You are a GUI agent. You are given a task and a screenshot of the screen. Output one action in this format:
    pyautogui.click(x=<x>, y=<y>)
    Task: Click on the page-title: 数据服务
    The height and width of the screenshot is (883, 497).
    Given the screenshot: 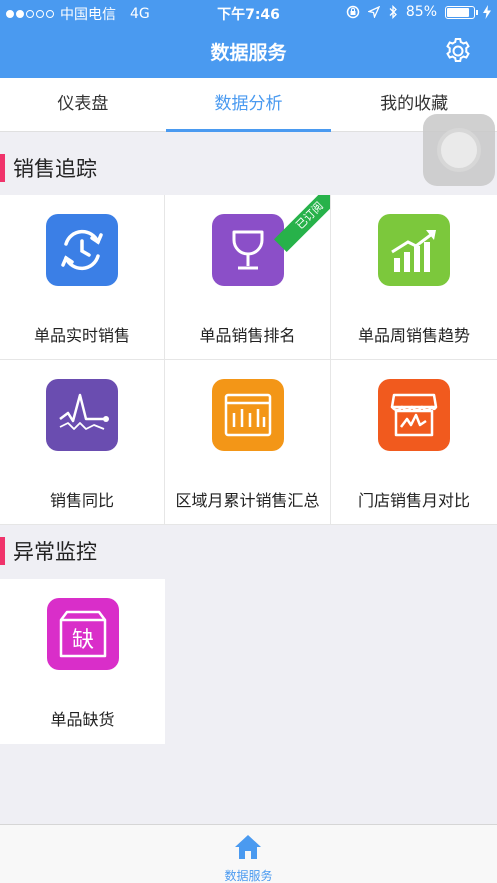 What is the action you would take?
    pyautogui.click(x=248, y=53)
    